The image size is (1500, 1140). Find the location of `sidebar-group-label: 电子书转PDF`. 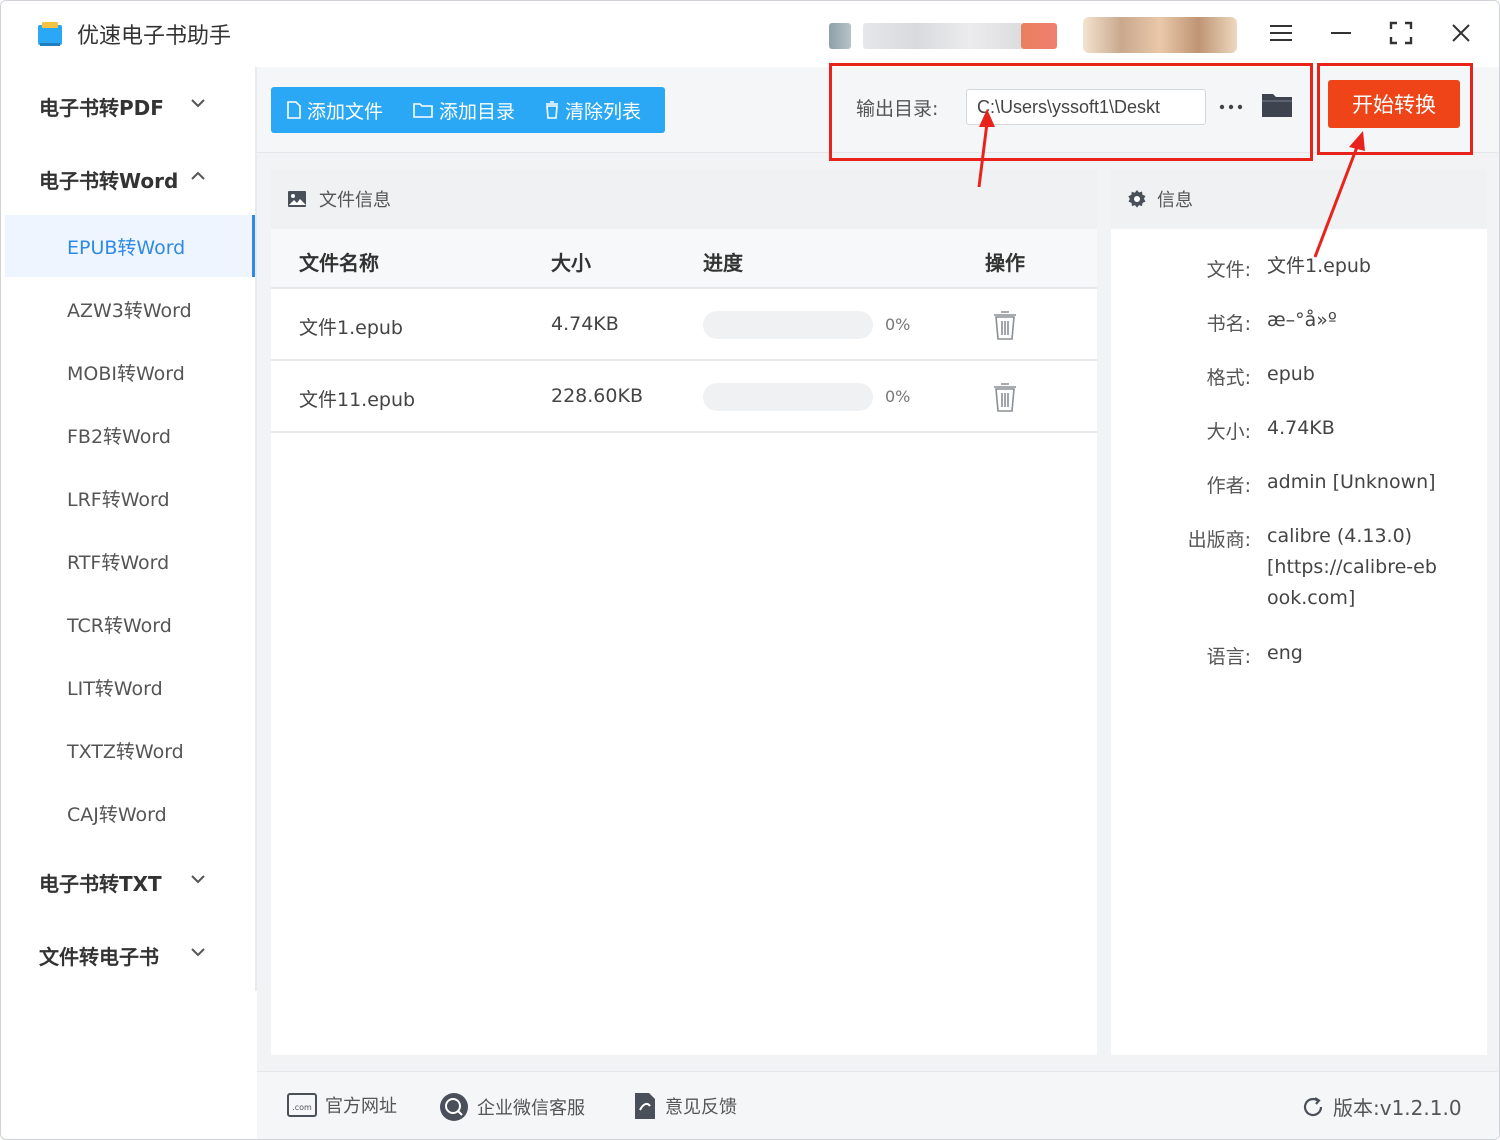

sidebar-group-label: 电子书转PDF is located at coordinates (101, 107).